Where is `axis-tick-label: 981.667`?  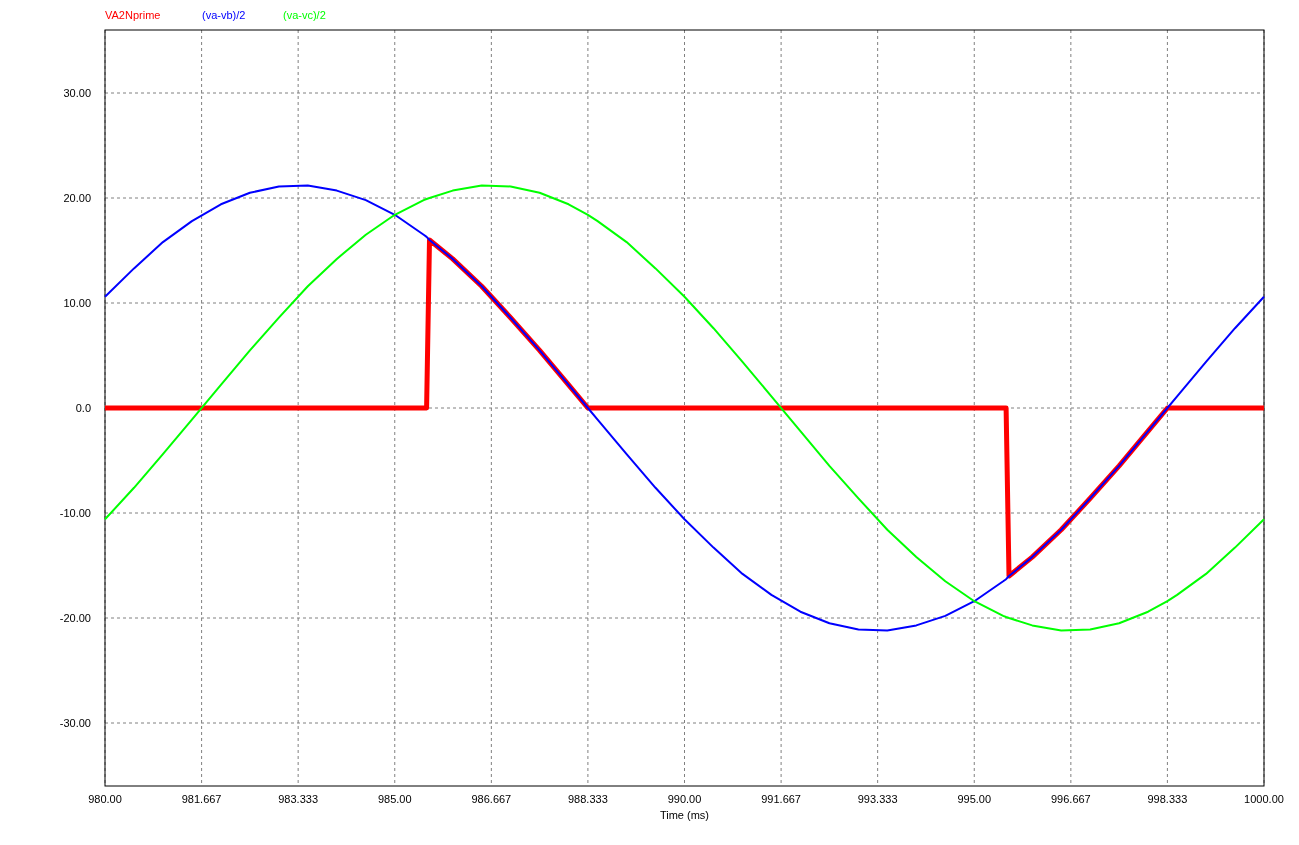 axis-tick-label: 981.667 is located at coordinates (201, 799).